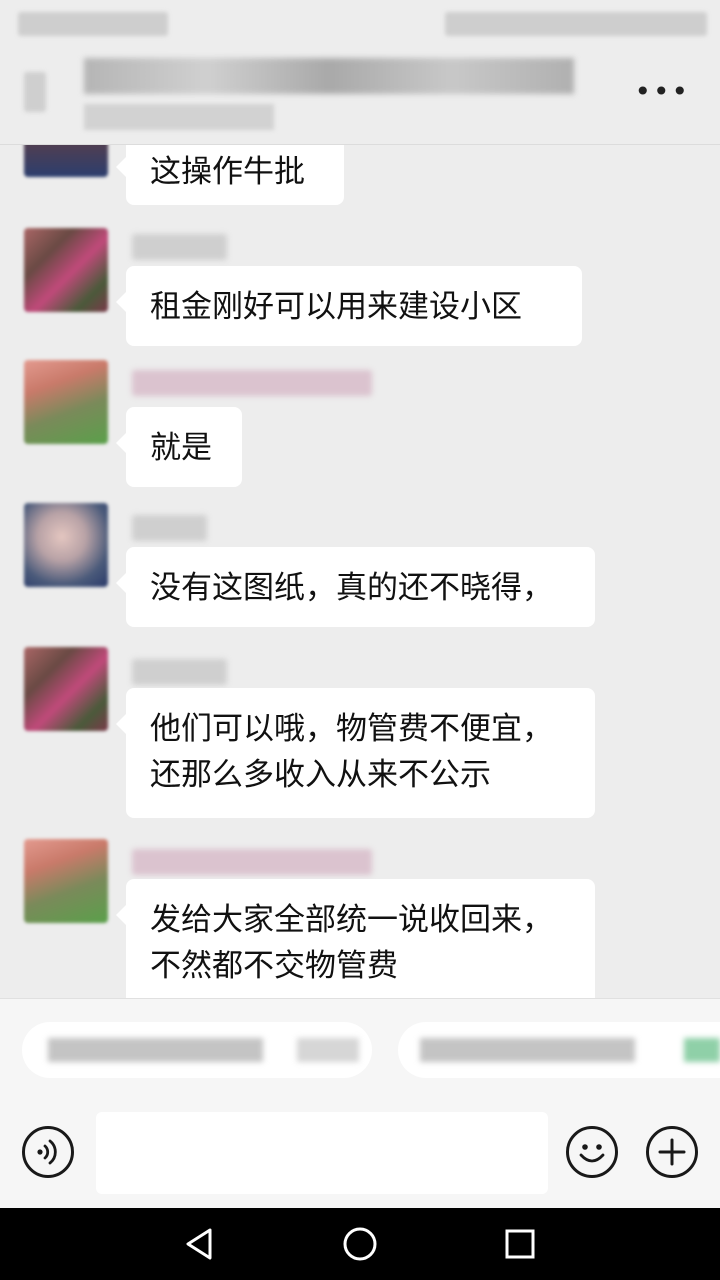  What do you see at coordinates (35, 92) in the screenshot?
I see `back-icon` at bounding box center [35, 92].